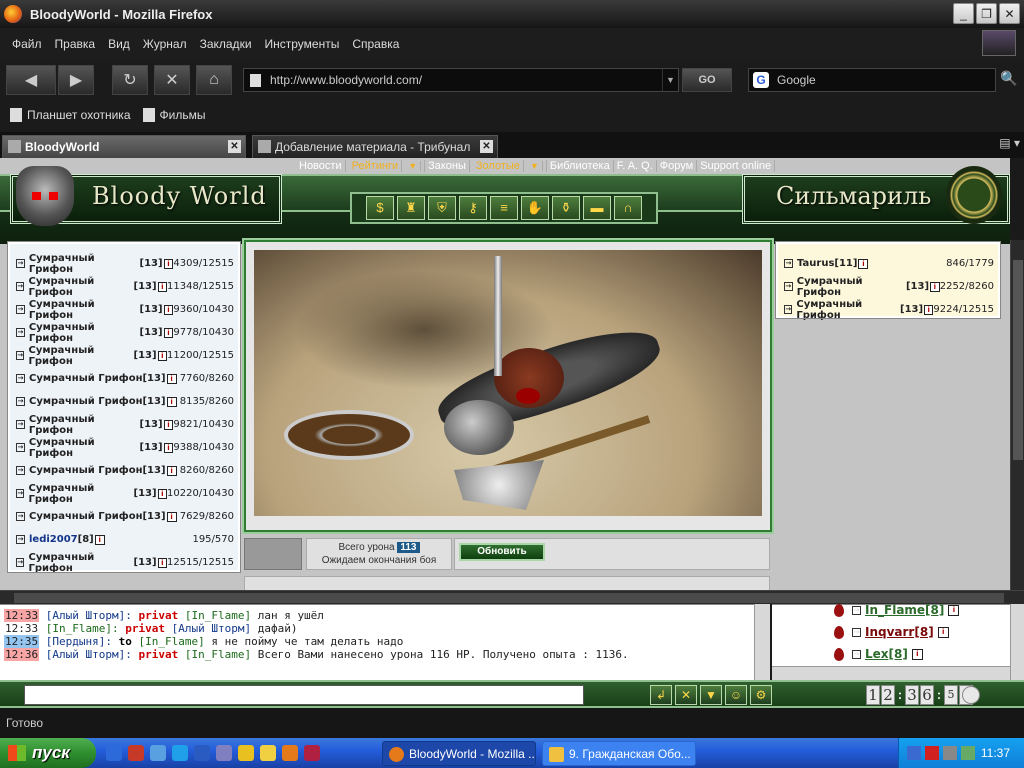 This screenshot has width=1024, height=768. What do you see at coordinates (1018, 360) in the screenshot?
I see `scroll-thumb` at bounding box center [1018, 360].